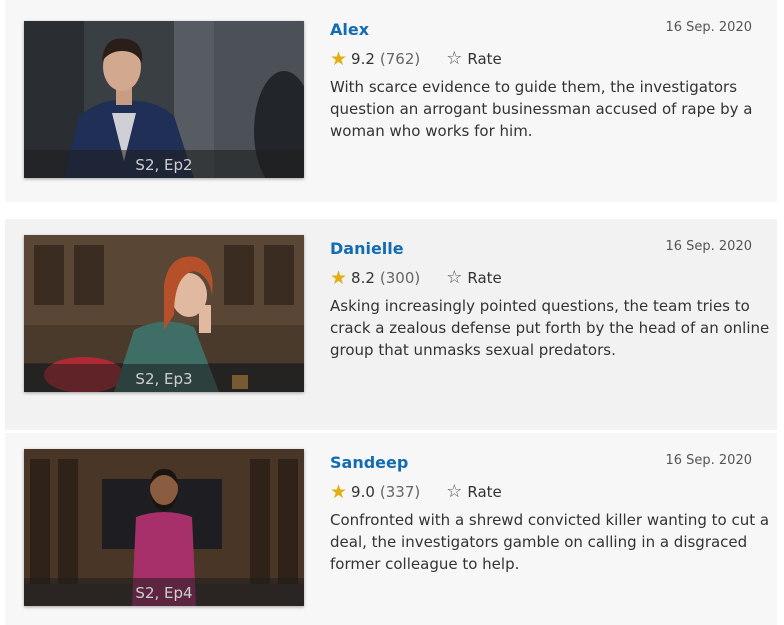 The height and width of the screenshot is (625, 784). Describe the element at coordinates (164, 527) in the screenshot. I see `episode-thumbnail: S2, Ep4` at that location.